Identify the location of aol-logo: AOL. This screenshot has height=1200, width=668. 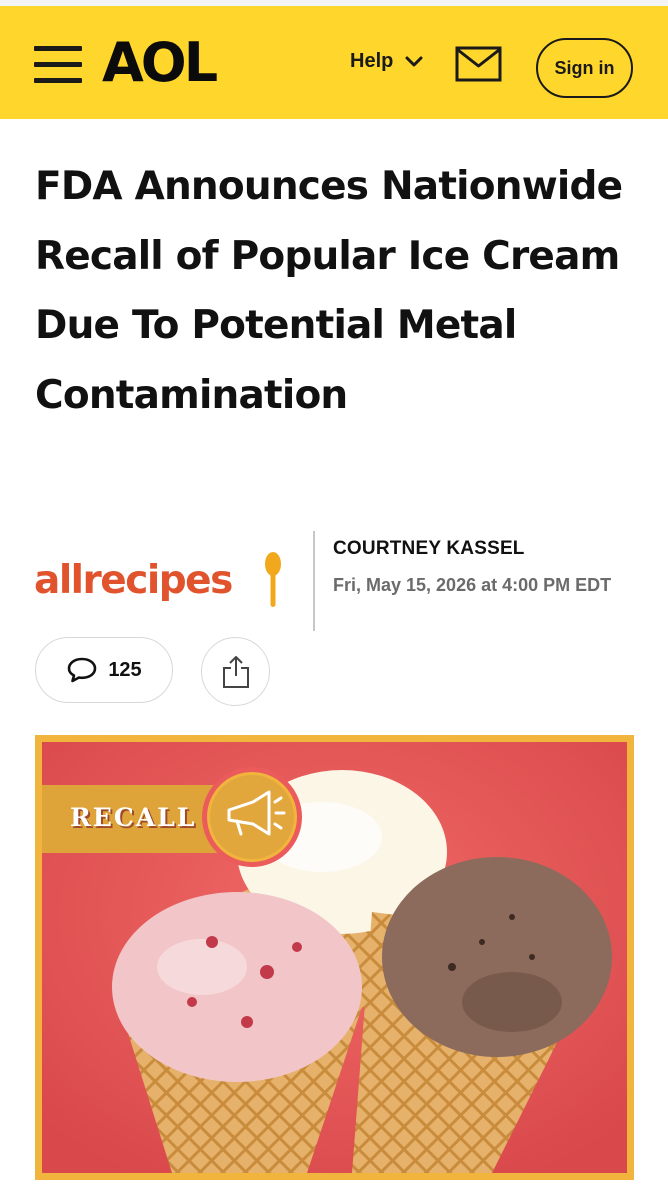
(160, 63).